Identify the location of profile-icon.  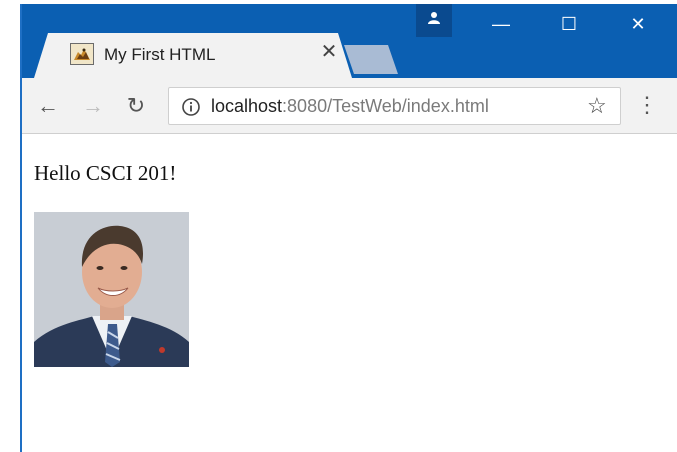
(434, 20).